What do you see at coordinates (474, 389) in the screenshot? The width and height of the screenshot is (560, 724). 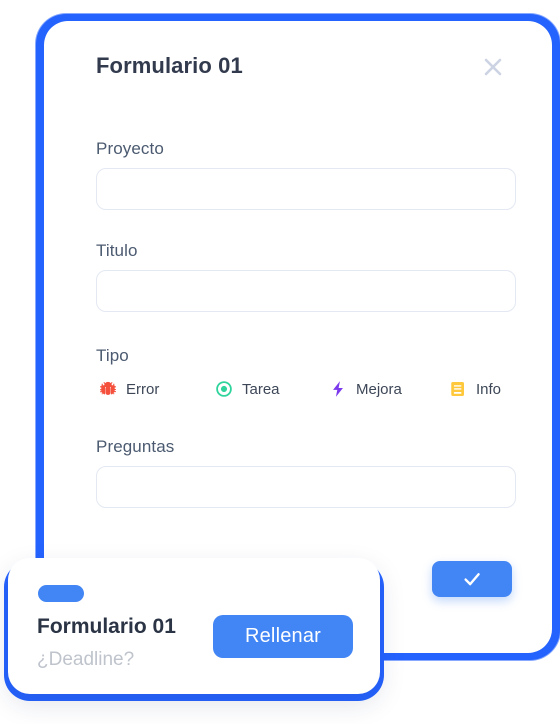 I see `tipo-option-info: Info` at bounding box center [474, 389].